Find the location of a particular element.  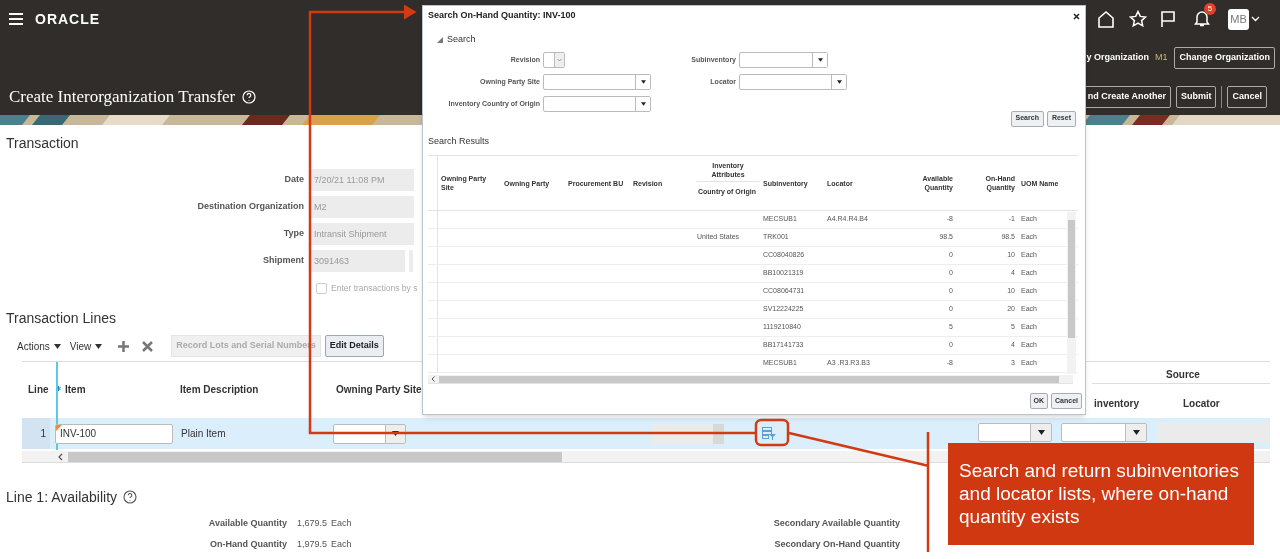

notification-badge: 5 is located at coordinates (1210, 9).